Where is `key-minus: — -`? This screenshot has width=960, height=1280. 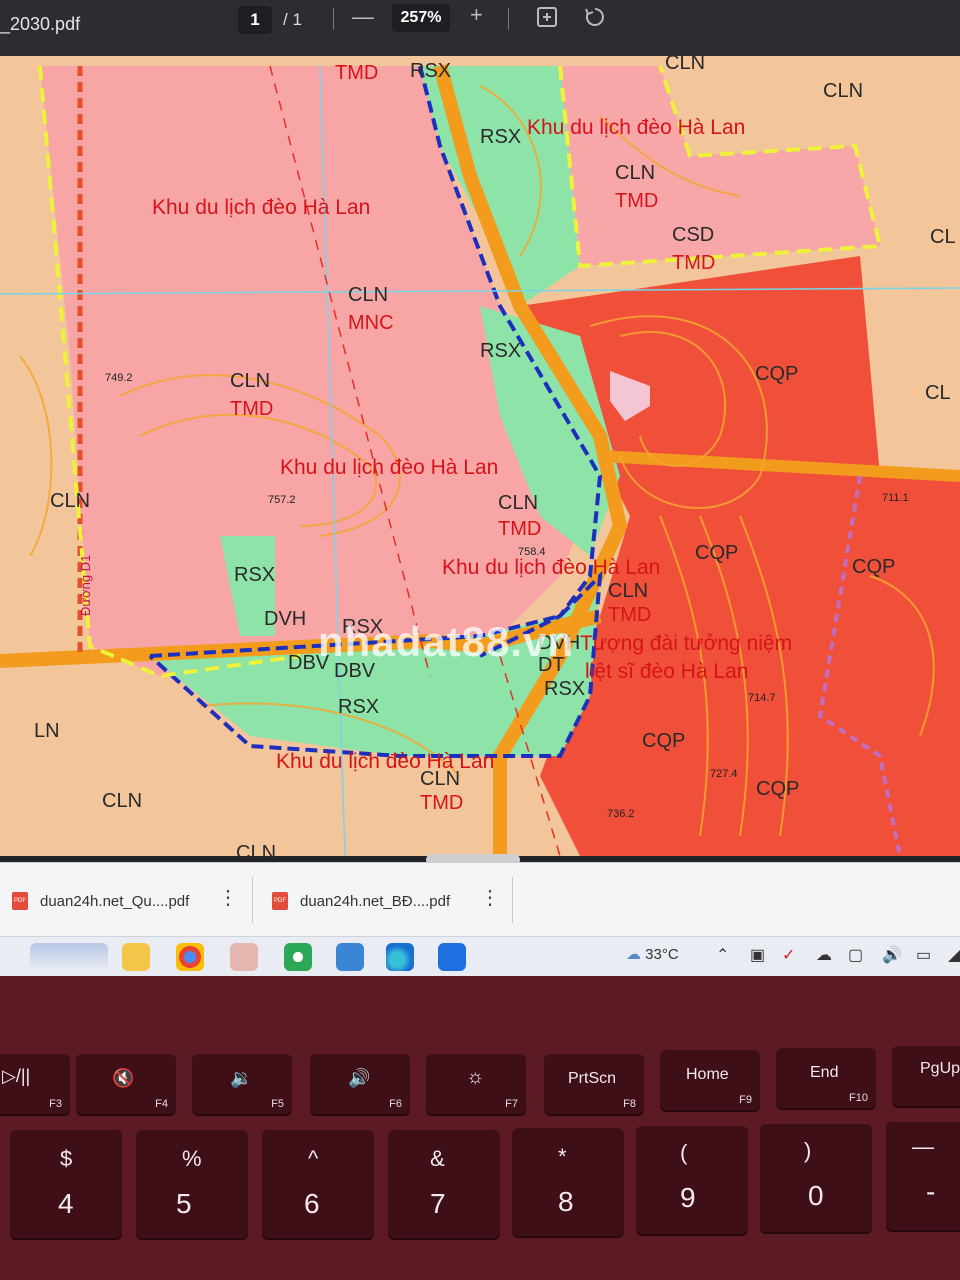 key-minus: — - is located at coordinates (923, 1177).